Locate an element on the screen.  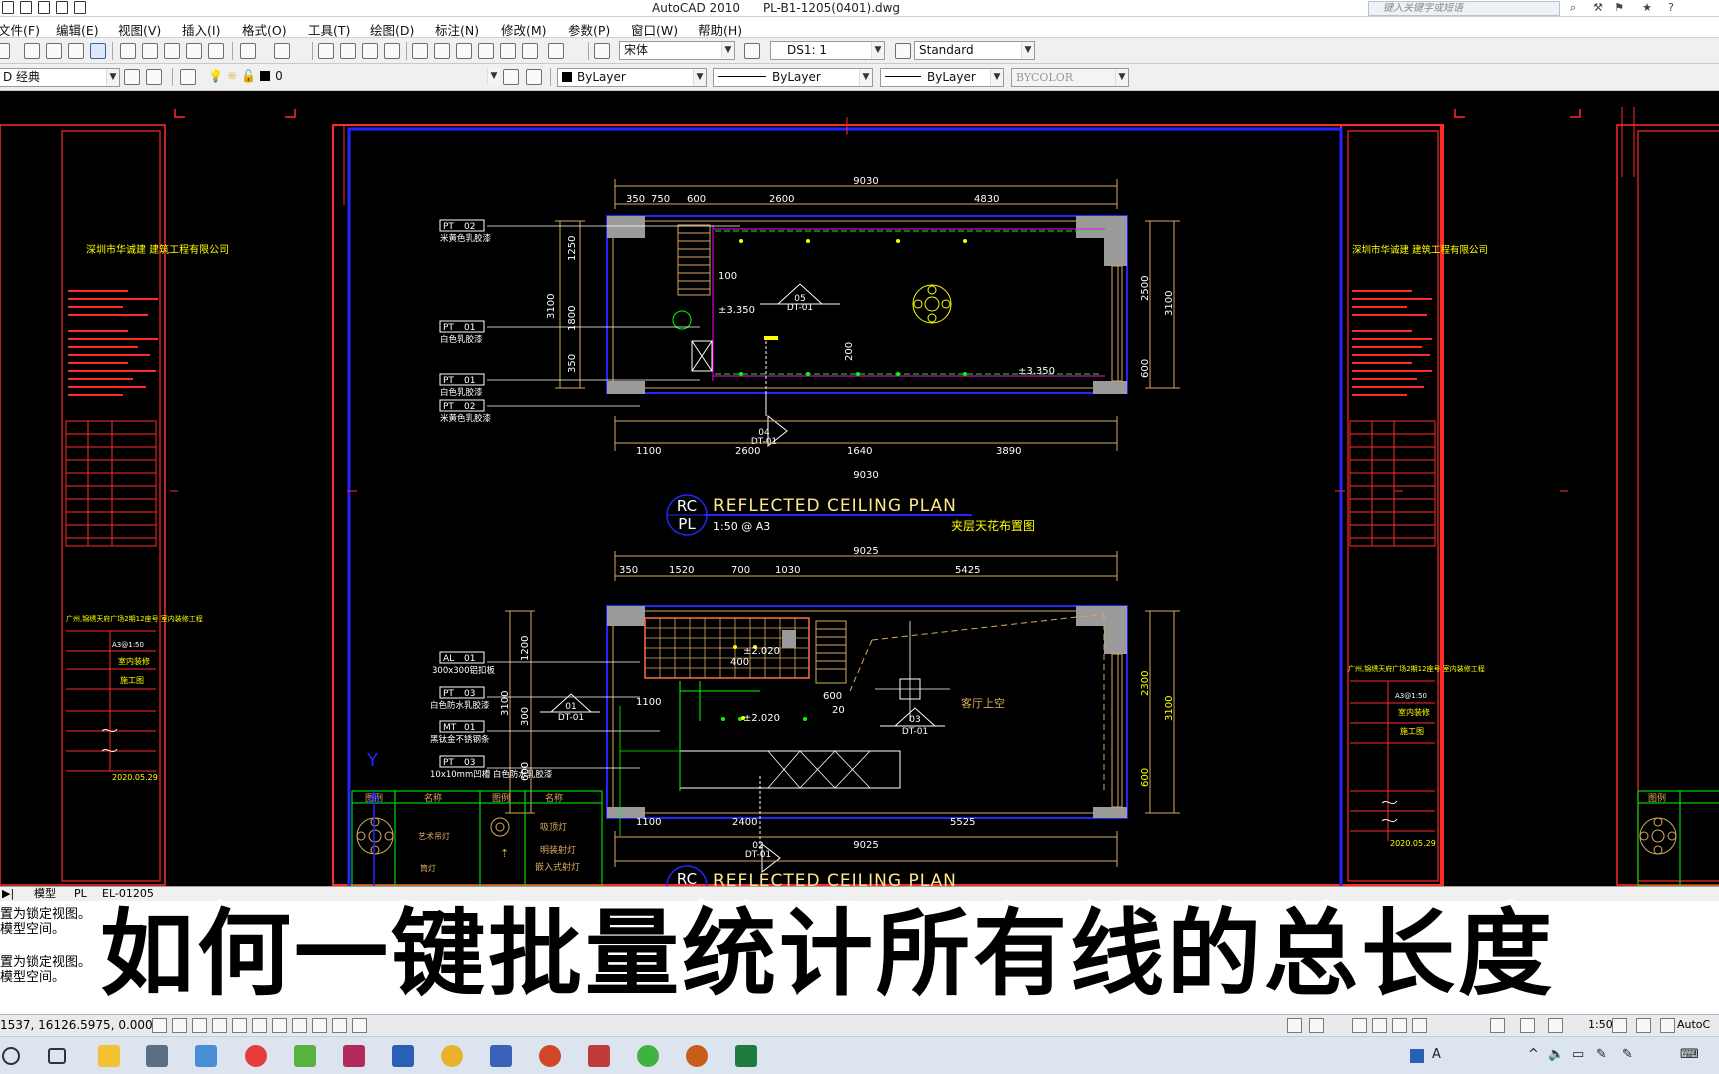
wrench-icon: ⚒ is located at coordinates (1598, 8).